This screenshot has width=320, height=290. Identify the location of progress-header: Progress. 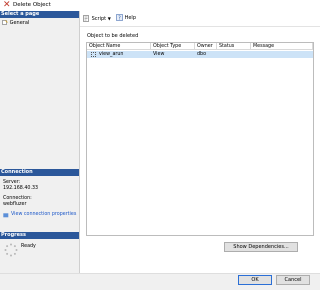
(39, 235).